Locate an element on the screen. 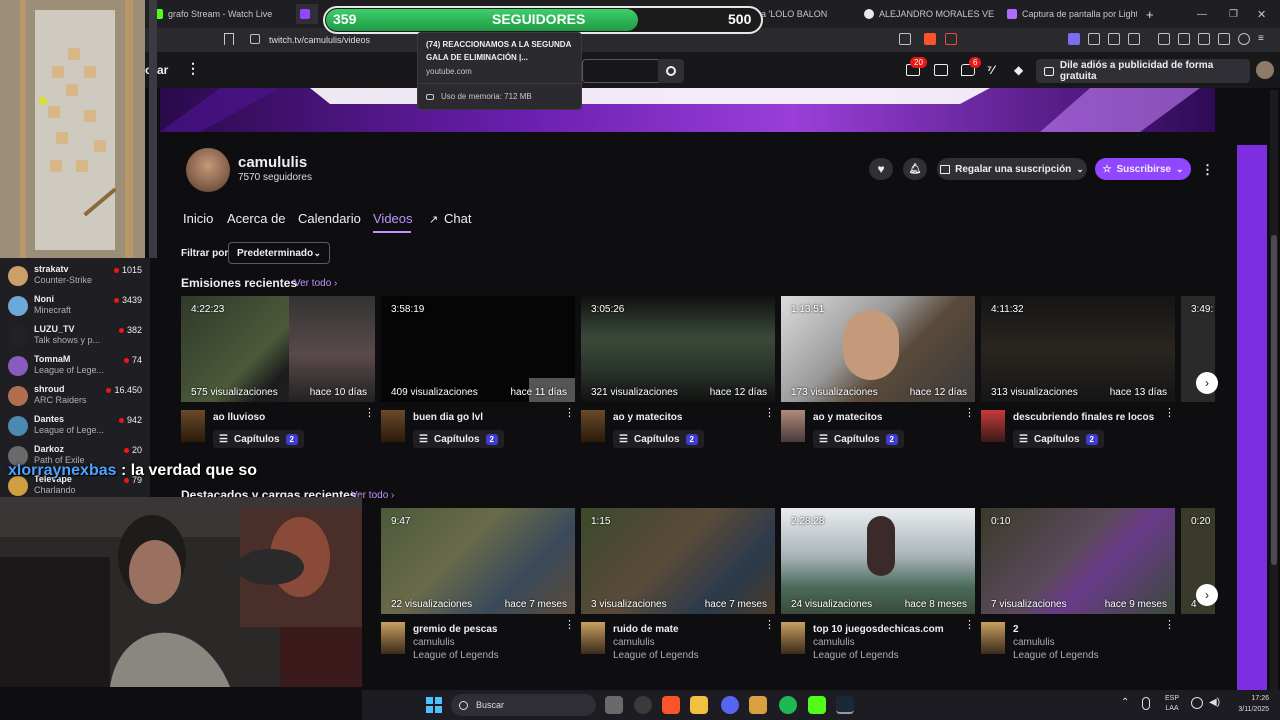 The image size is (1280, 720). video-thumbnail: 1:13:51 173 visualizaciones hace 12 días is located at coordinates (878, 349).